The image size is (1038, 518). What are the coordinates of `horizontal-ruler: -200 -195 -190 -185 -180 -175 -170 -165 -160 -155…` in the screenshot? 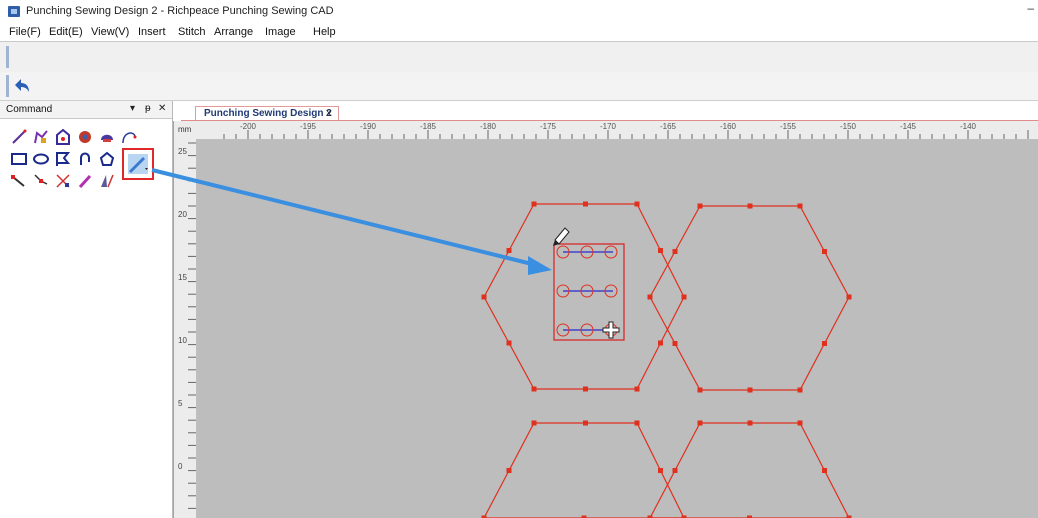 It's located at (617, 130).